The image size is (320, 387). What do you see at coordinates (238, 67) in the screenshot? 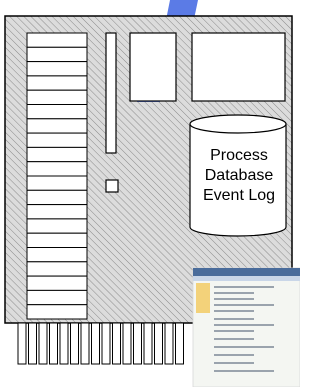
I see `right-panel` at bounding box center [238, 67].